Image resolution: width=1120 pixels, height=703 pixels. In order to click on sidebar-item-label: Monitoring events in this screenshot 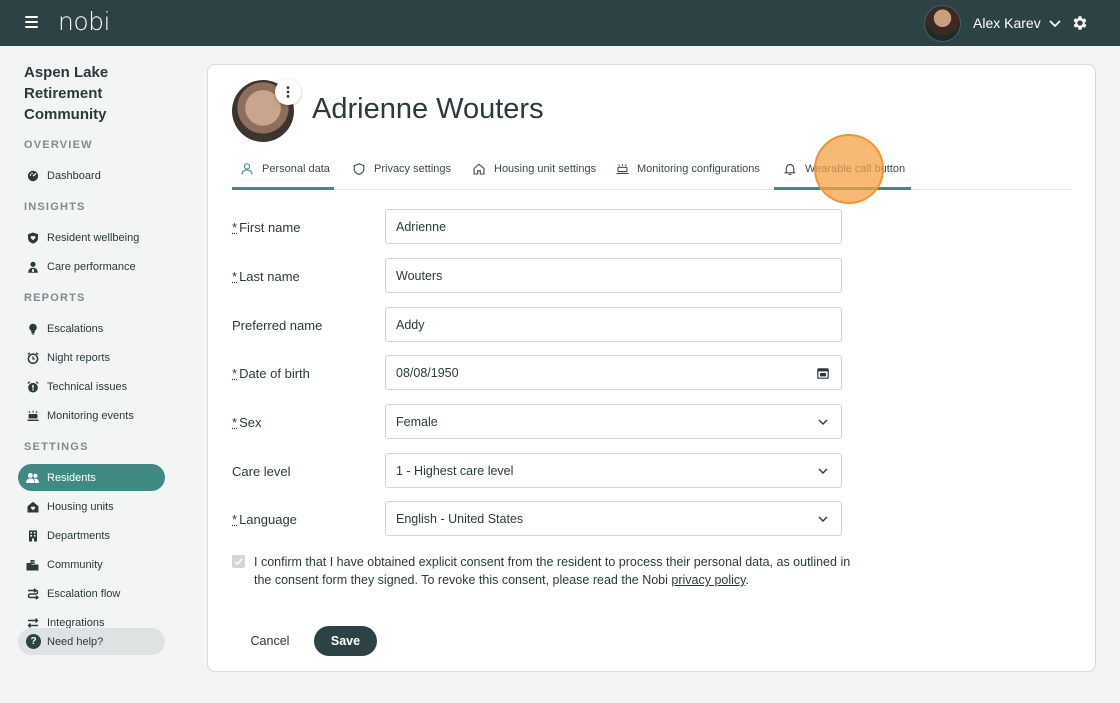, I will do `click(90, 415)`.